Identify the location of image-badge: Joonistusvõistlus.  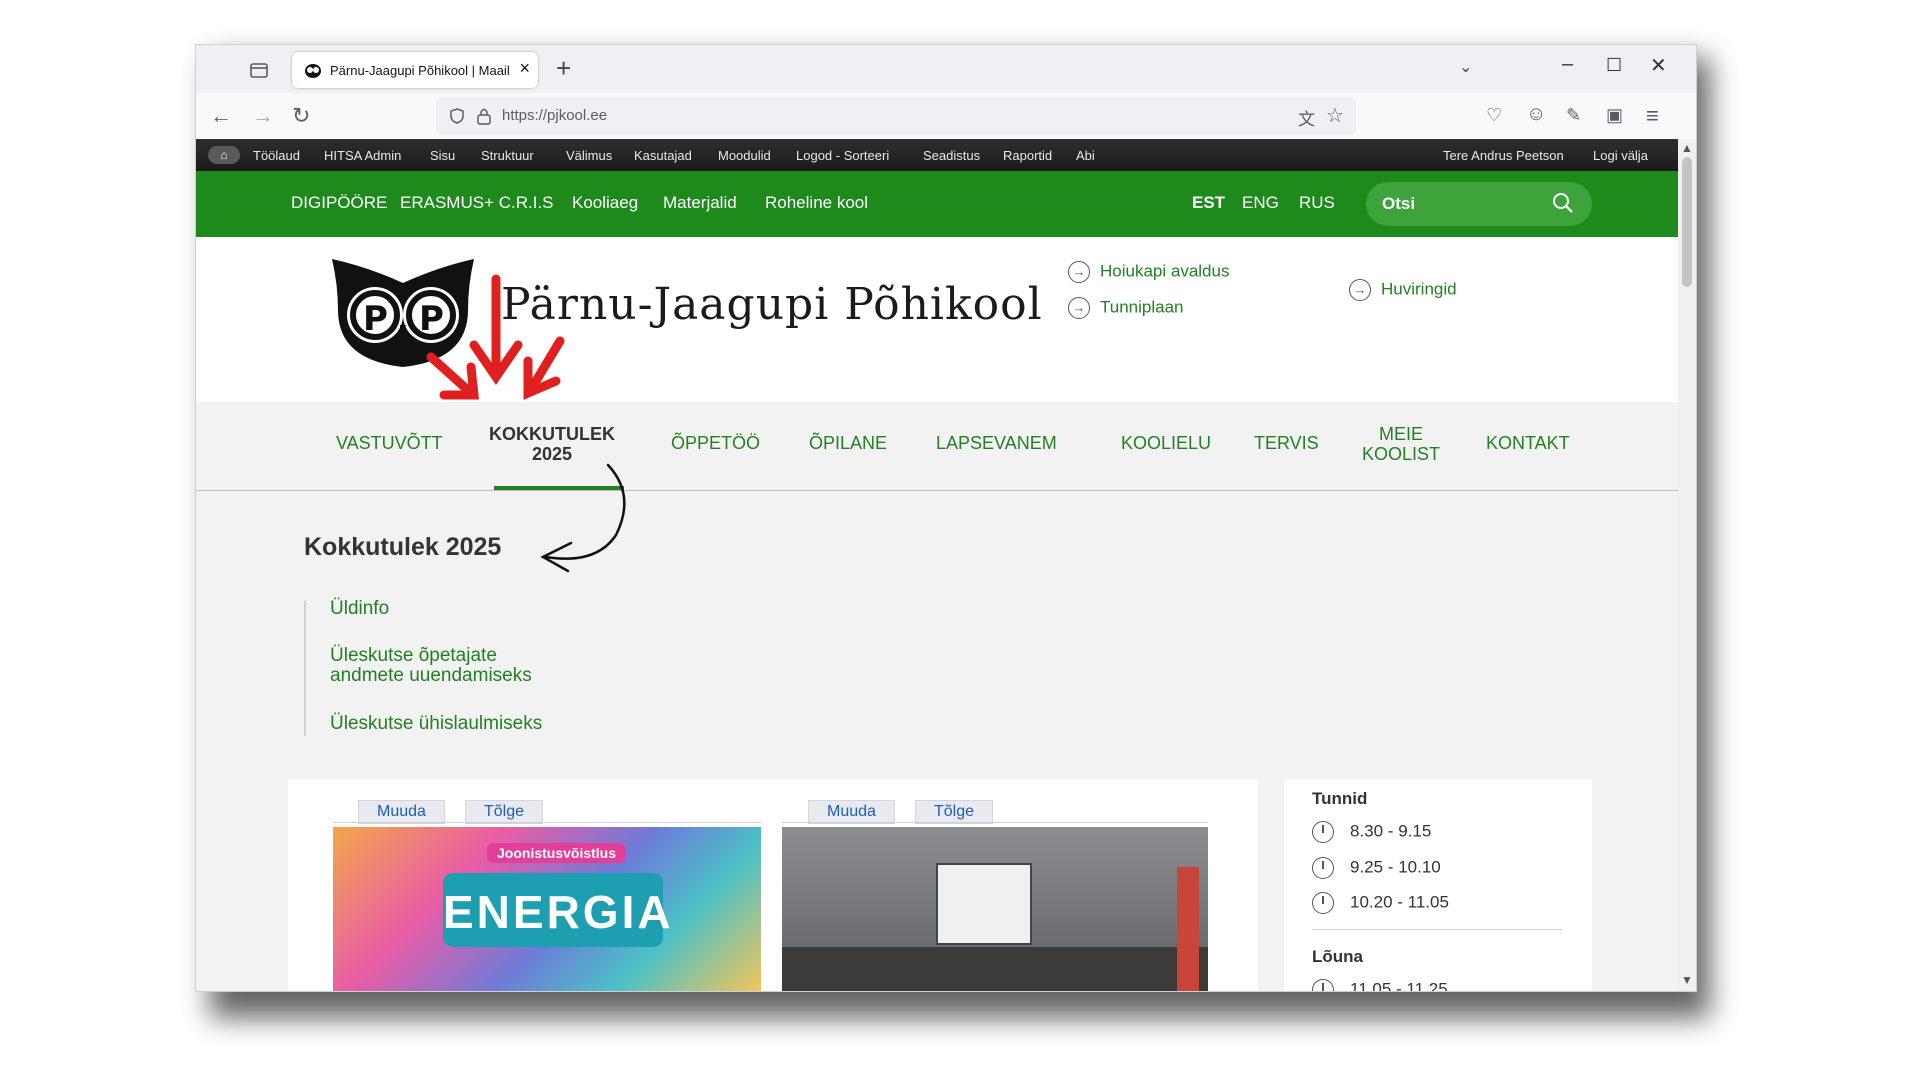
(557, 853).